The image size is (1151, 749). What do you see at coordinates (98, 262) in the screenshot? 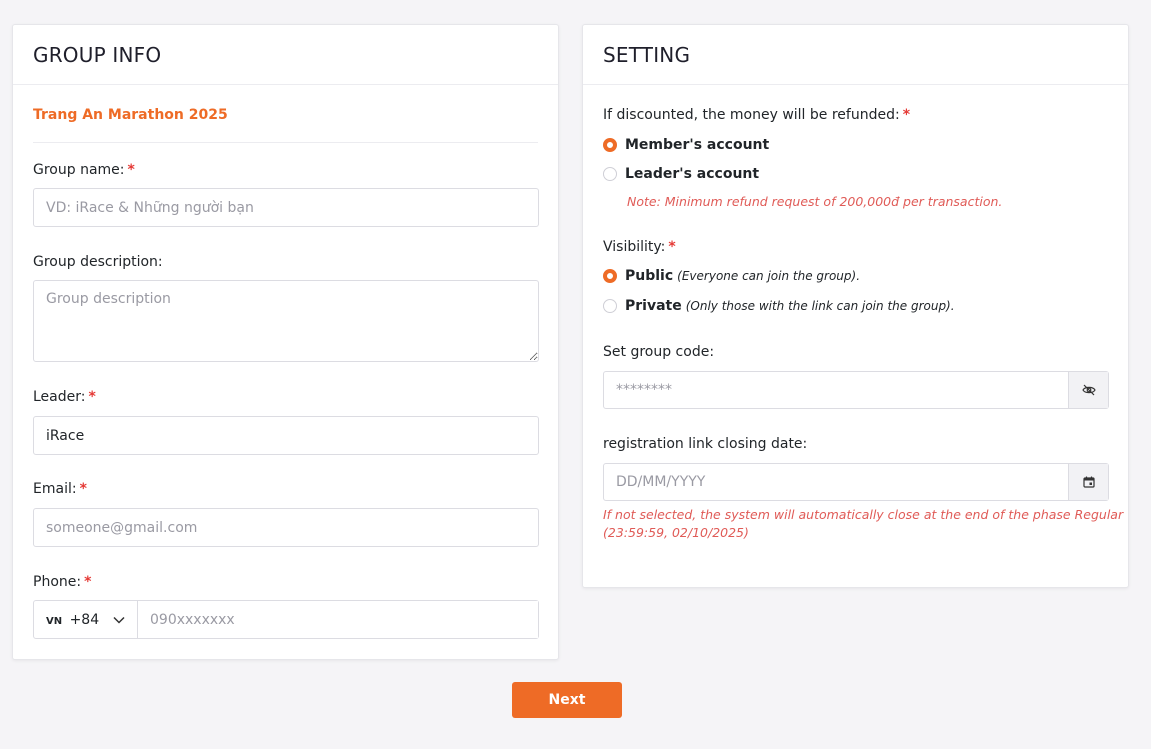
I see `group-description-label: Group description:` at bounding box center [98, 262].